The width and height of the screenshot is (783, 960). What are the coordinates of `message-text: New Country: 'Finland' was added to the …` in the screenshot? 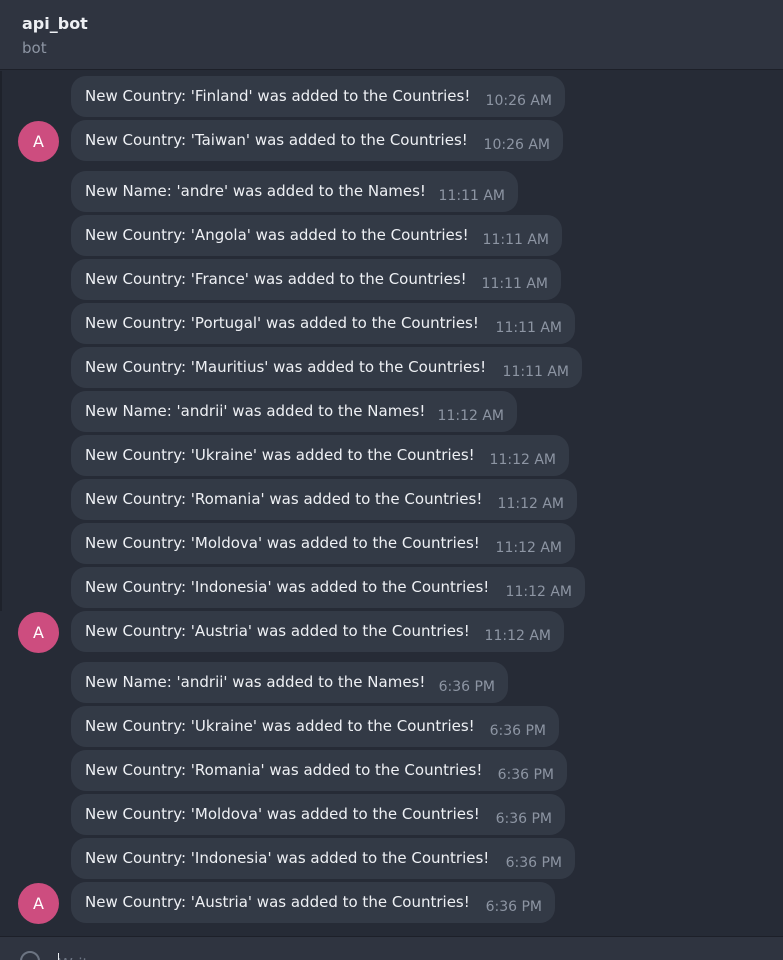 It's located at (278, 96).